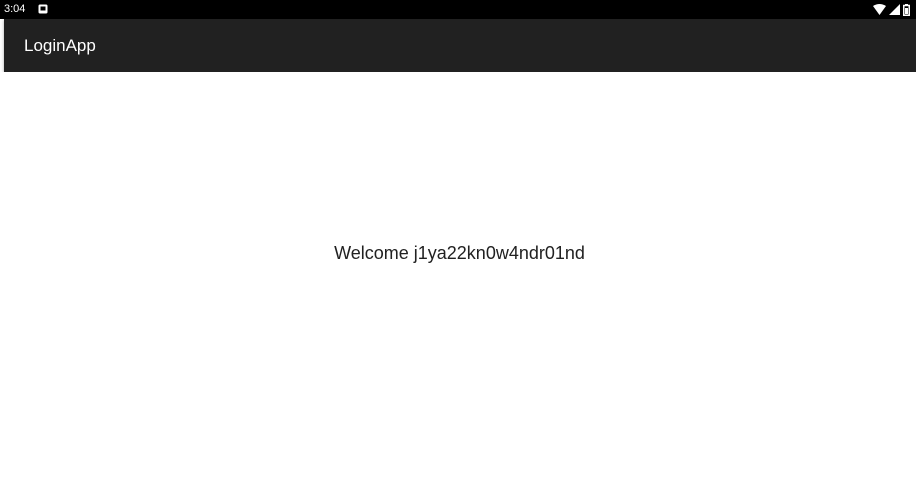  Describe the element at coordinates (879, 9) in the screenshot. I see `wifi-icon` at that location.